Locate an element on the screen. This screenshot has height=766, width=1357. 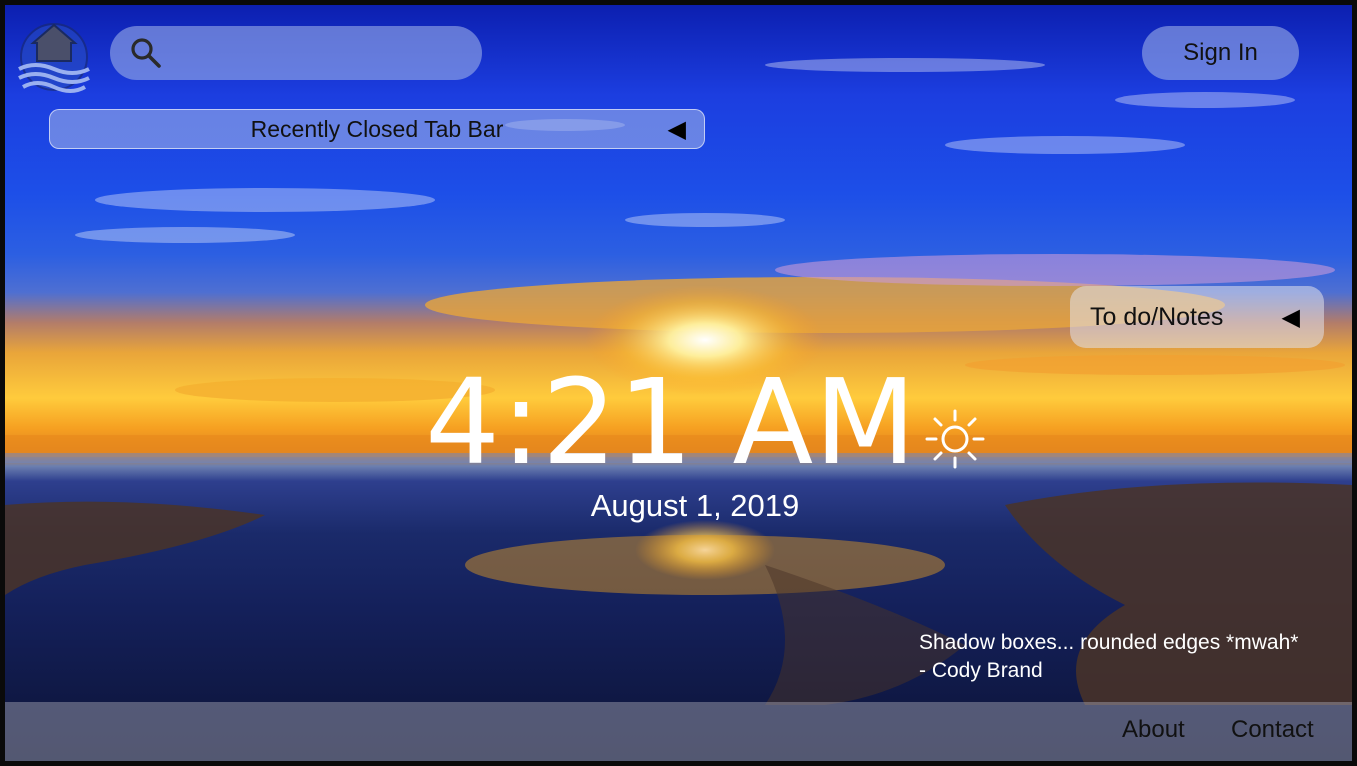
about-link: About is located at coordinates (1153, 730).